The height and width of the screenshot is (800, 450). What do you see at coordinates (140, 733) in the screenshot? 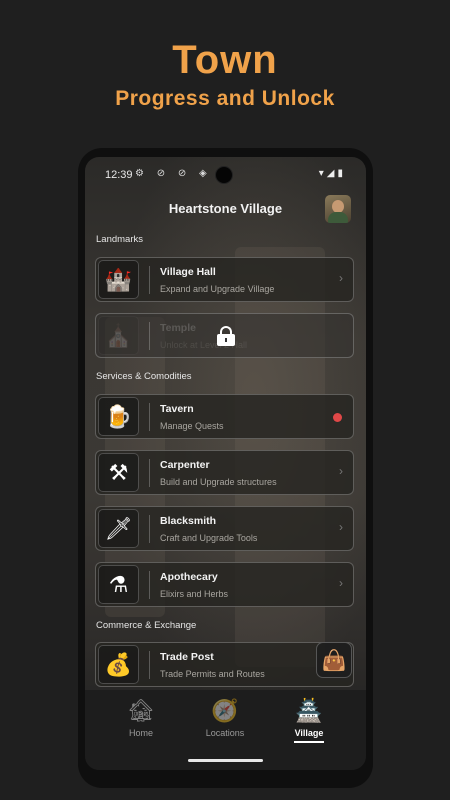
I see `nav-label: Home` at bounding box center [140, 733].